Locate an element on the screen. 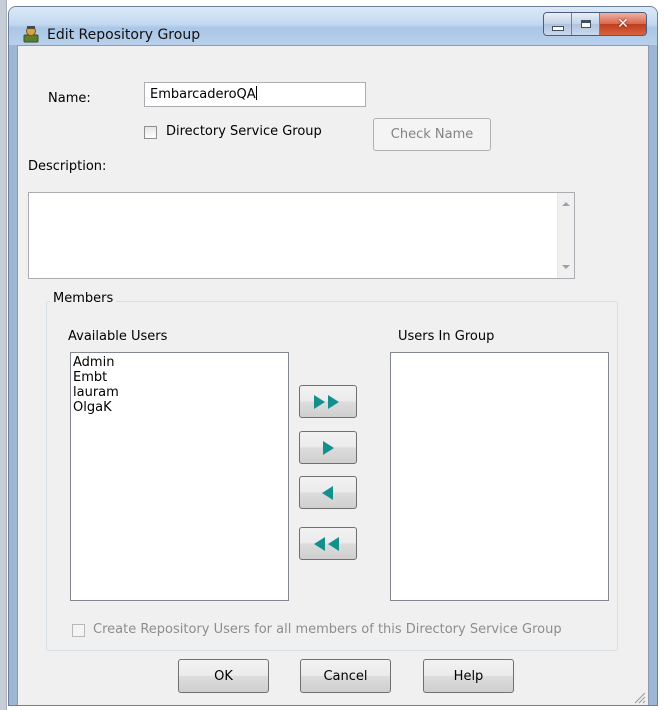 This screenshot has width=664, height=710. available-users-label: Available Users is located at coordinates (118, 336).